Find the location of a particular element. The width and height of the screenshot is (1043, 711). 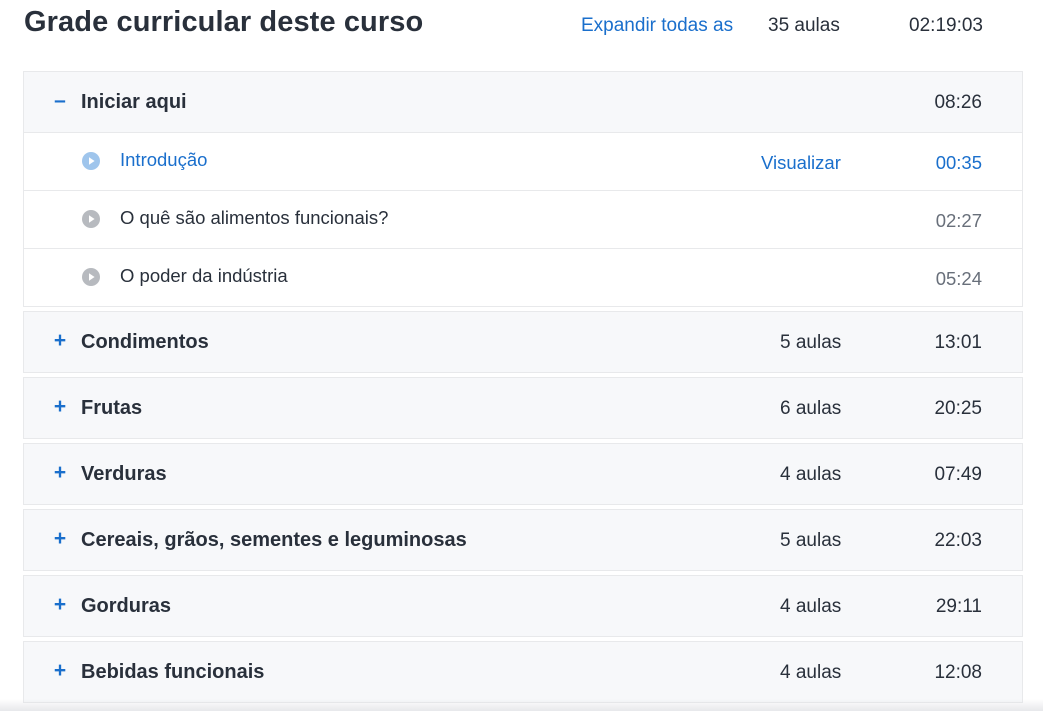

section-duration: 22:03 is located at coordinates (958, 540).